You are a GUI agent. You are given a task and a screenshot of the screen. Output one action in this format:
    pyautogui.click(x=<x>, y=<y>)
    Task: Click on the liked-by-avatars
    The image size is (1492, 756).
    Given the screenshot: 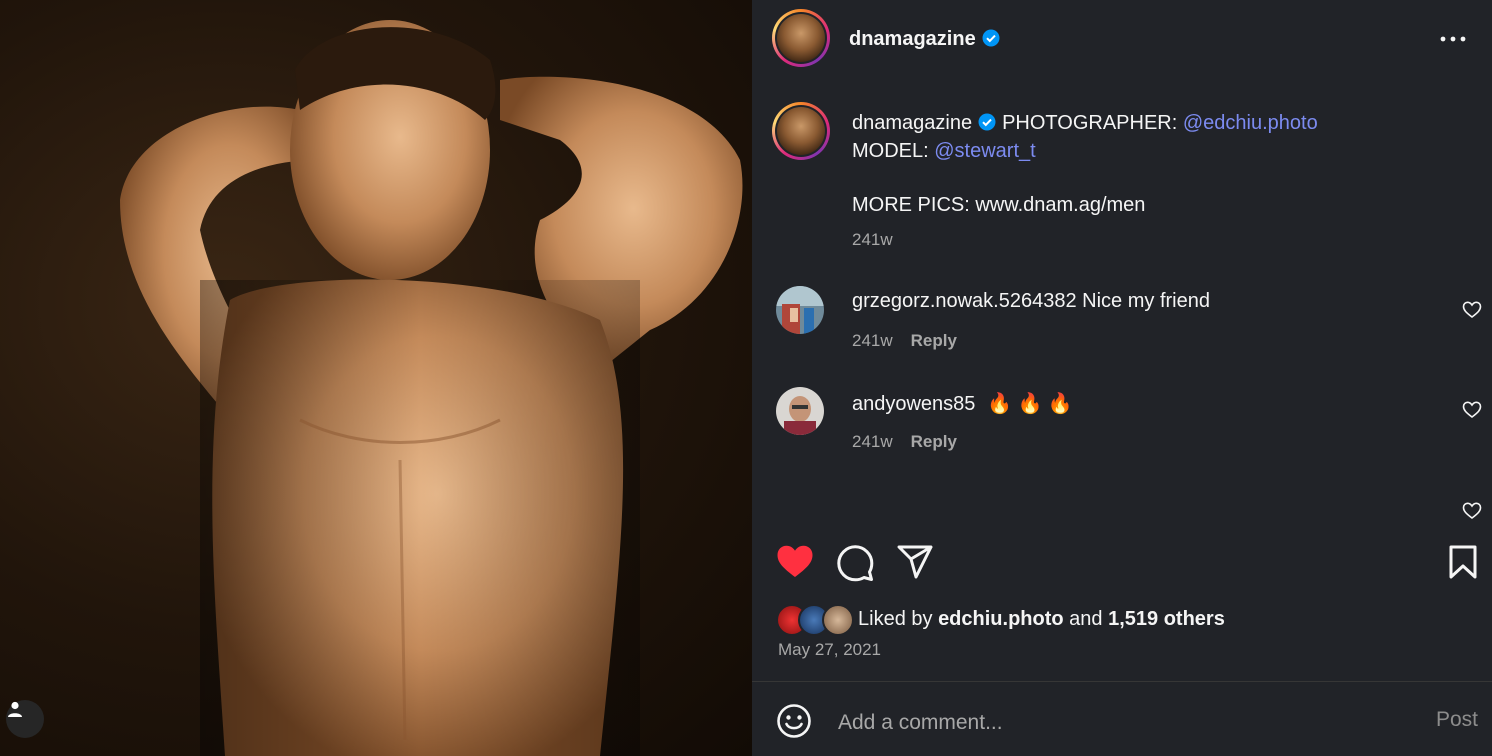 What is the action you would take?
    pyautogui.click(x=816, y=620)
    